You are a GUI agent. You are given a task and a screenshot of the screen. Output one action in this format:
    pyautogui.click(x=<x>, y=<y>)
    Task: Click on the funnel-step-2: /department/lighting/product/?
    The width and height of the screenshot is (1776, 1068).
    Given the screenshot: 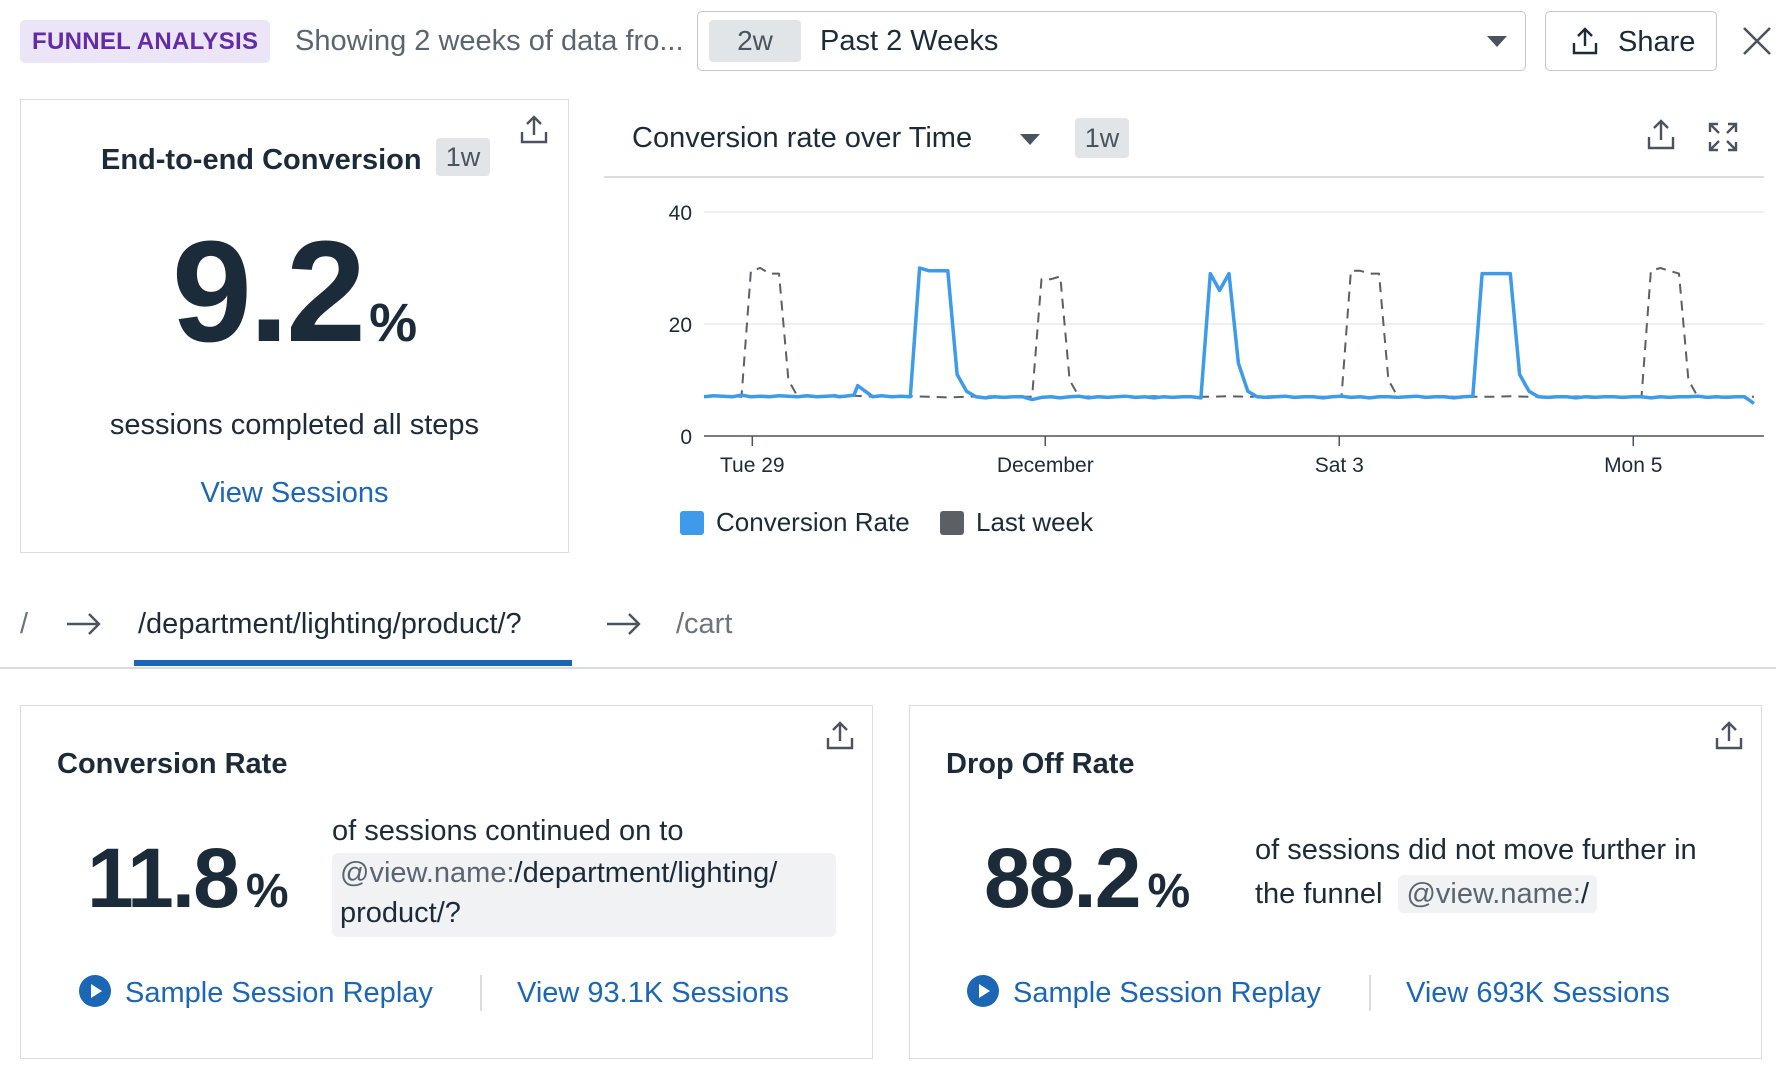 What is the action you would take?
    pyautogui.click(x=330, y=624)
    